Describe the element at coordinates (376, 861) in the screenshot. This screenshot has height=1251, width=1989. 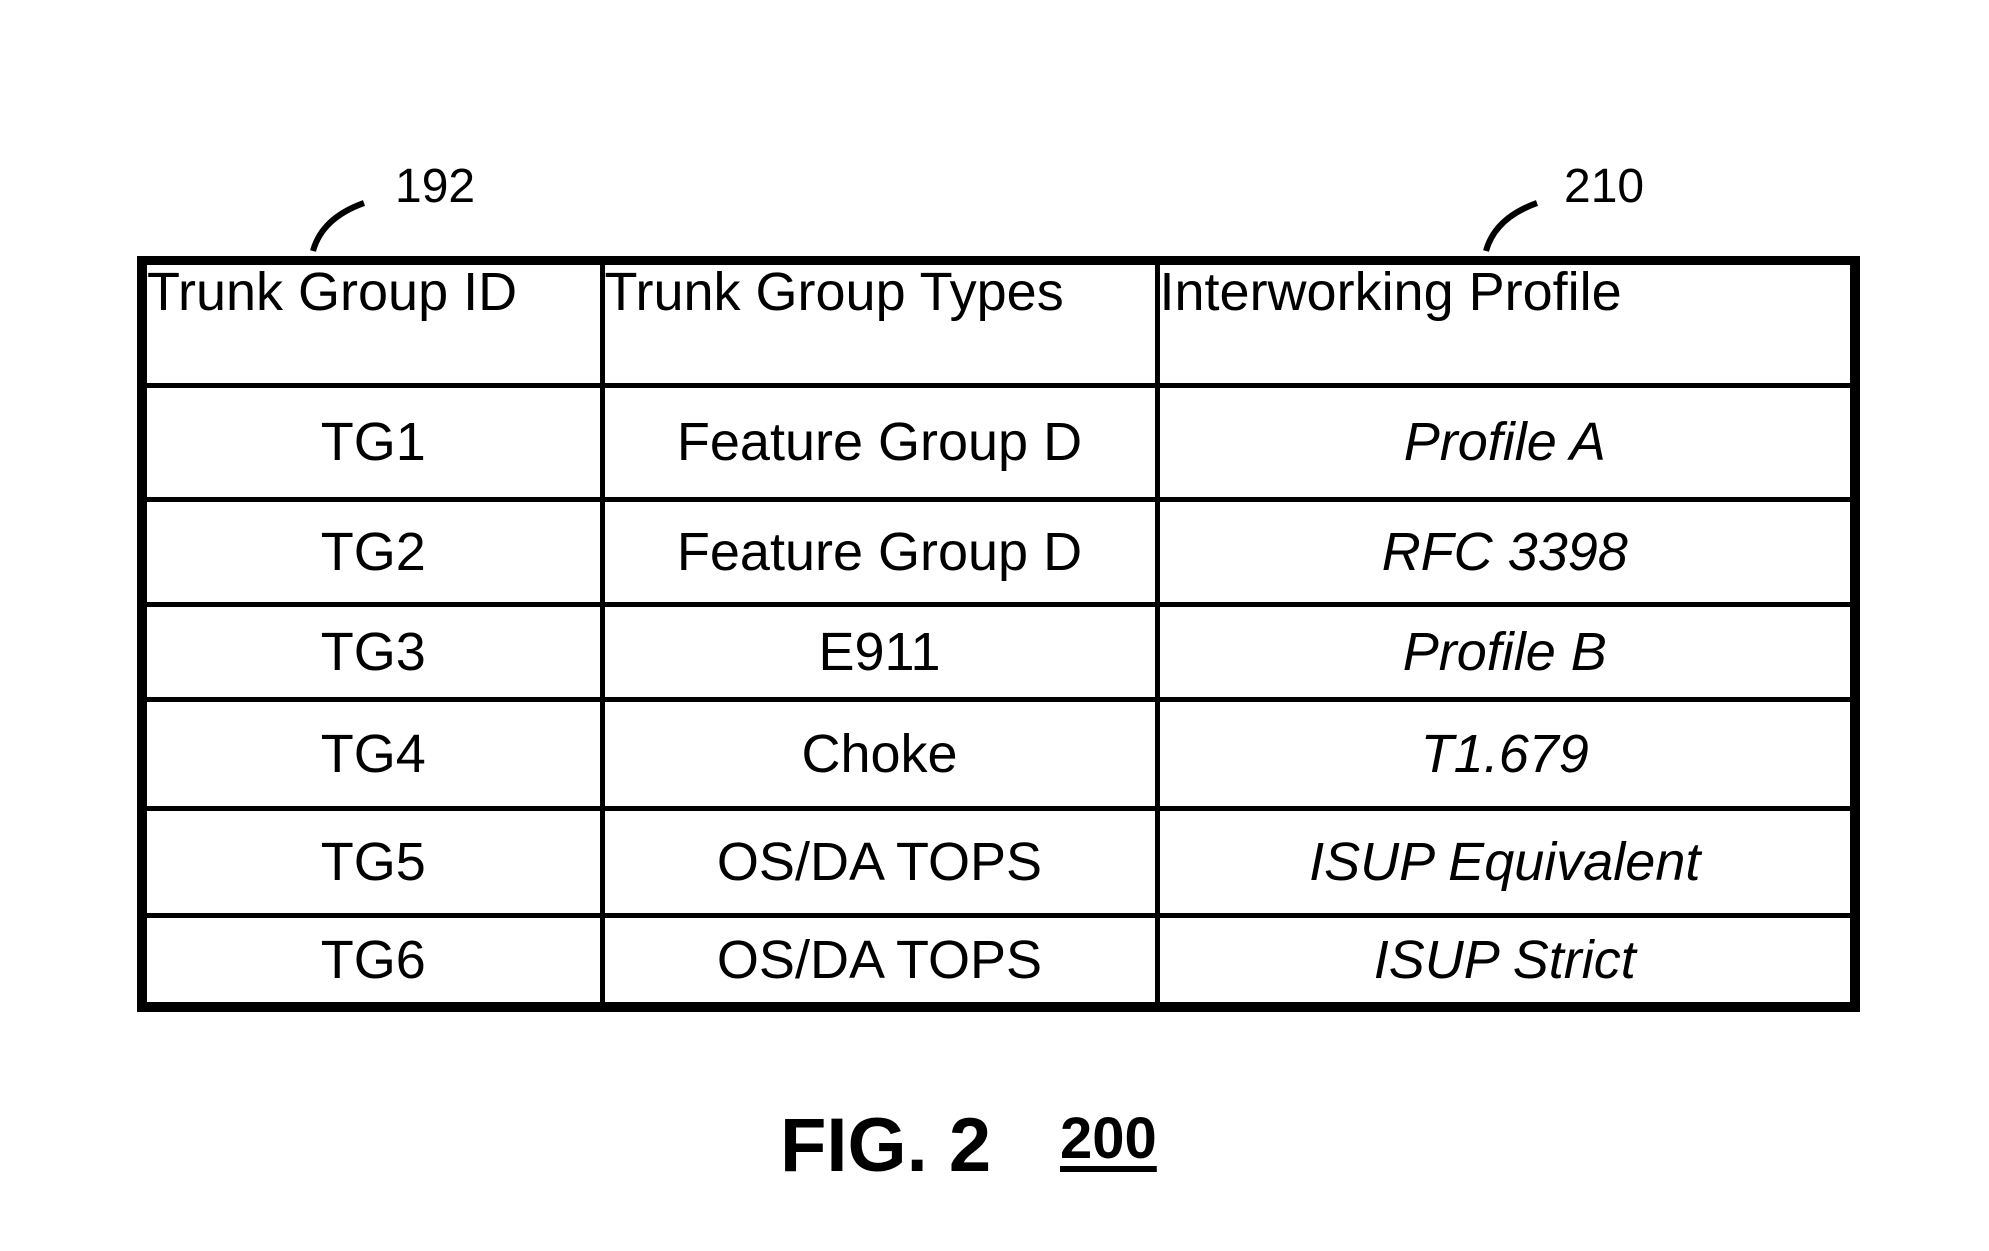
I see `cell-trunk-group-id: TG5` at that location.